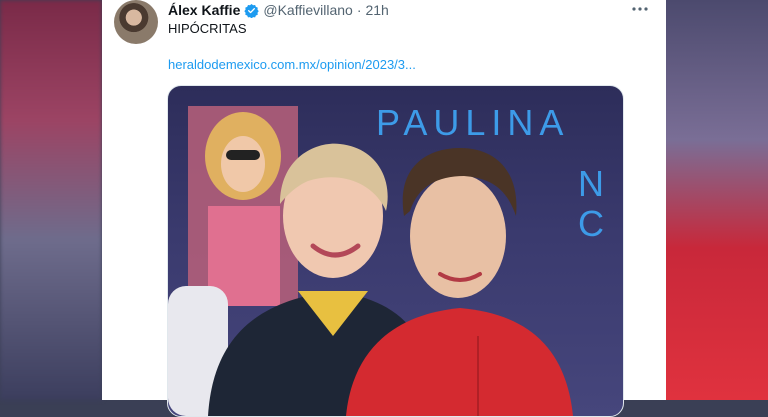  What do you see at coordinates (51, 200) in the screenshot?
I see `background-left-panel` at bounding box center [51, 200].